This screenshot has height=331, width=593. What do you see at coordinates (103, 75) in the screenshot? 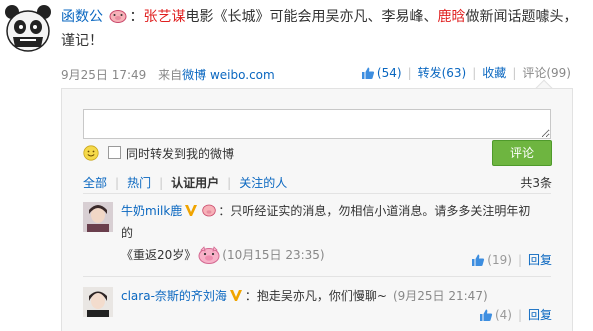
I see `post-time: 9月25日 17:49` at bounding box center [103, 75].